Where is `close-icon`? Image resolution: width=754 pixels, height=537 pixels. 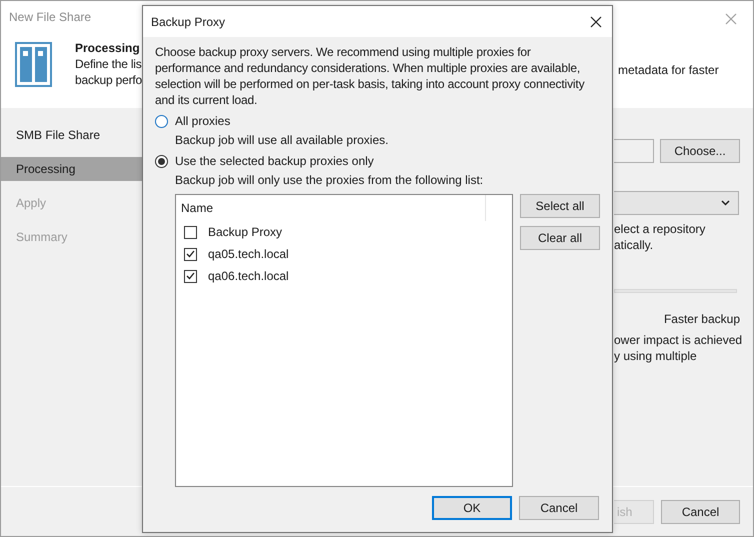
close-icon is located at coordinates (596, 22).